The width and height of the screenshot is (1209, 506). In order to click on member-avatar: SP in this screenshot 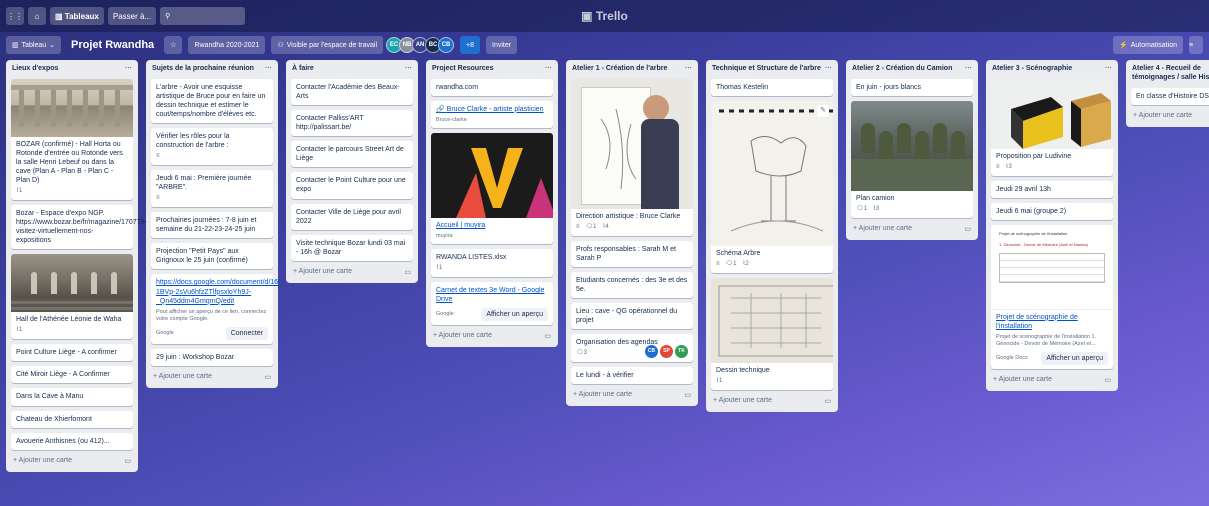, I will do `click(666, 352)`.